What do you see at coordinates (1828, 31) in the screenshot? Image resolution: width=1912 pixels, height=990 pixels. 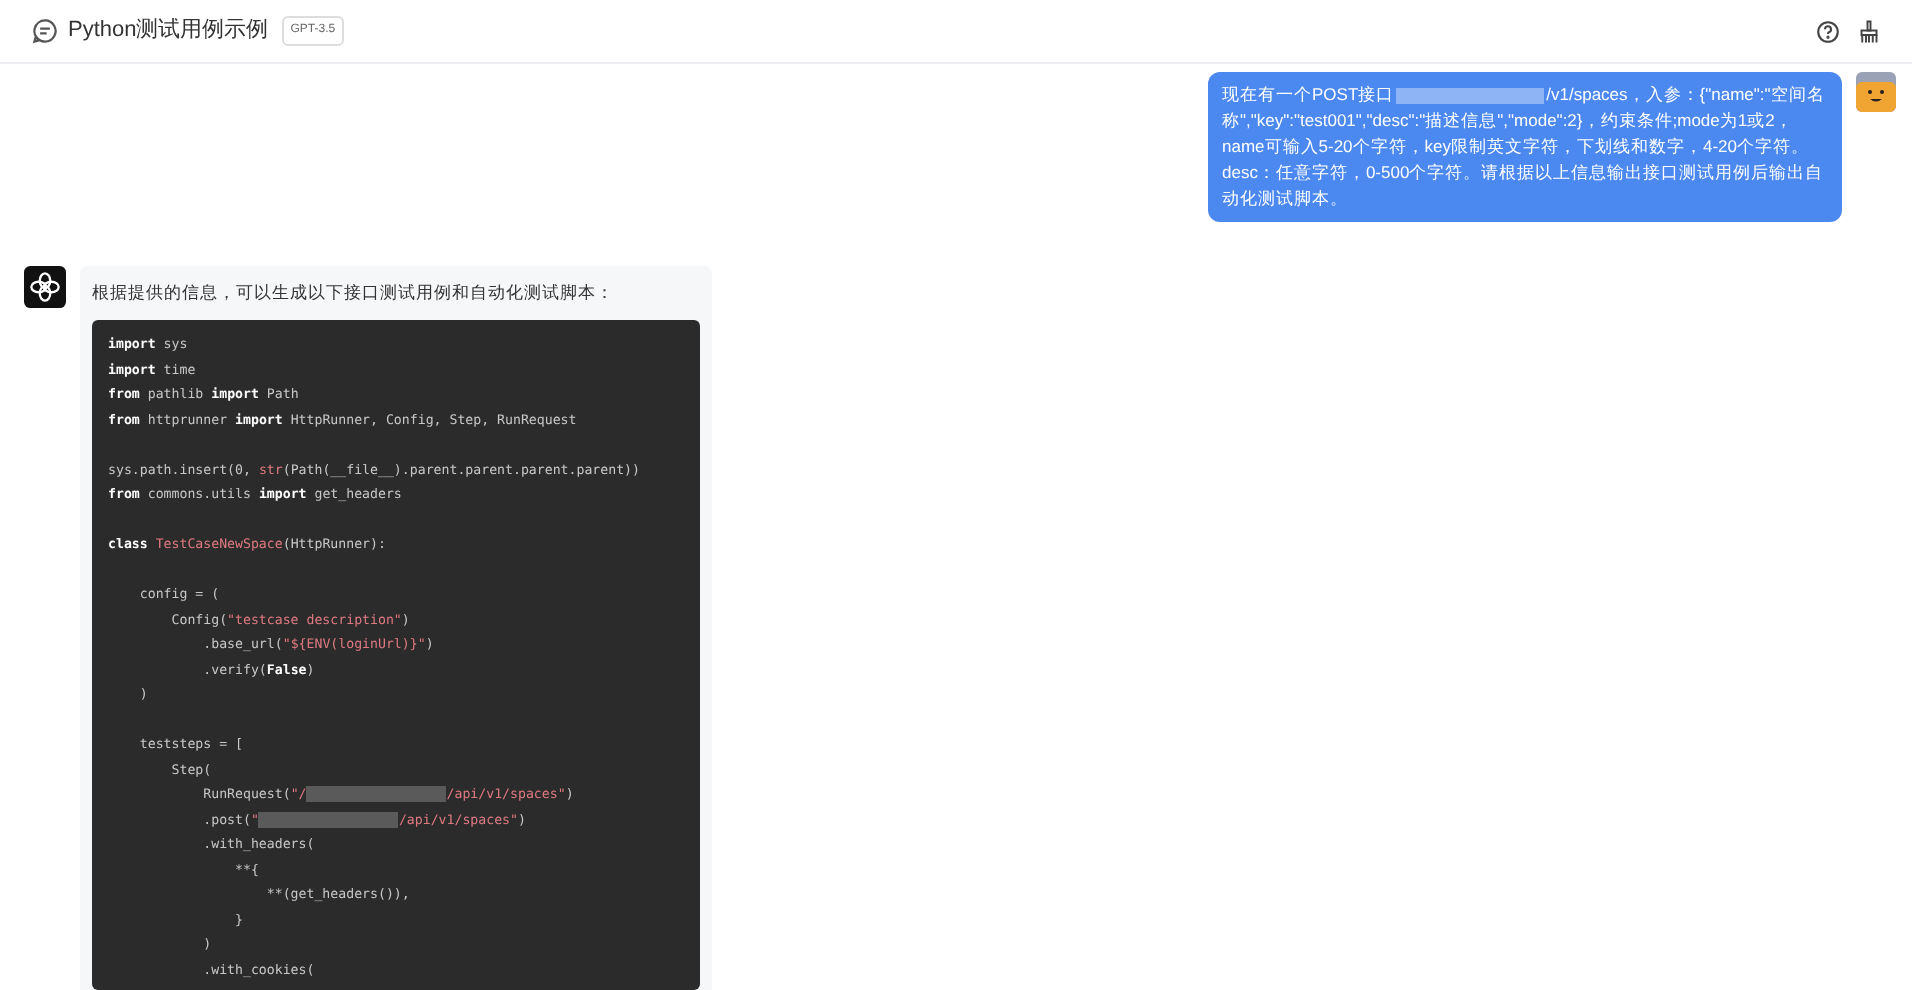 I see `help-icon` at bounding box center [1828, 31].